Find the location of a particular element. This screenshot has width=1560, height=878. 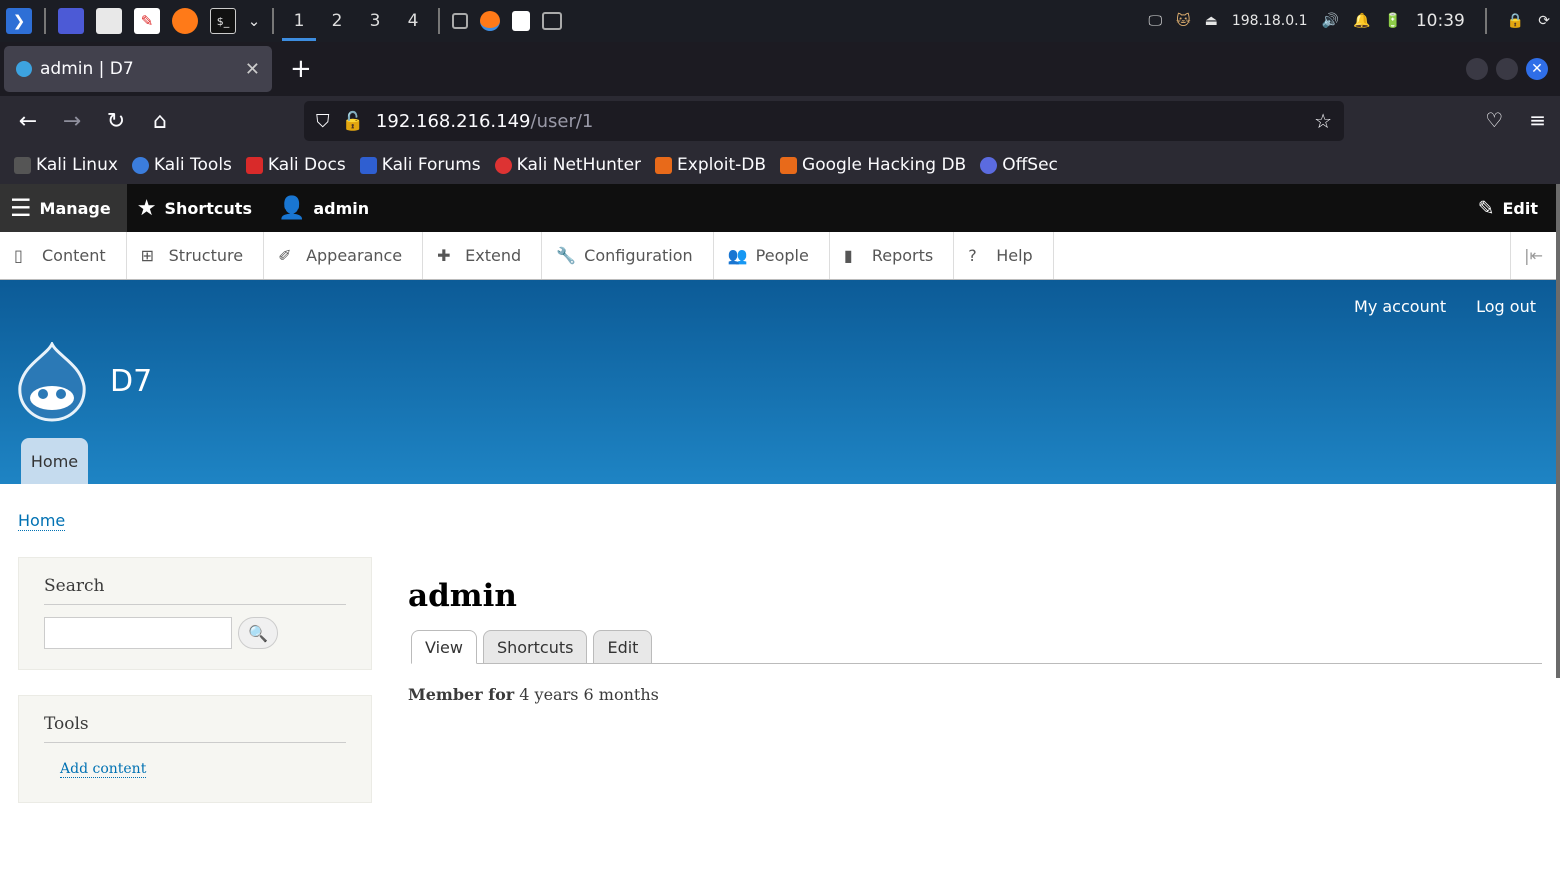

close-icon: ✕ is located at coordinates (252, 69).